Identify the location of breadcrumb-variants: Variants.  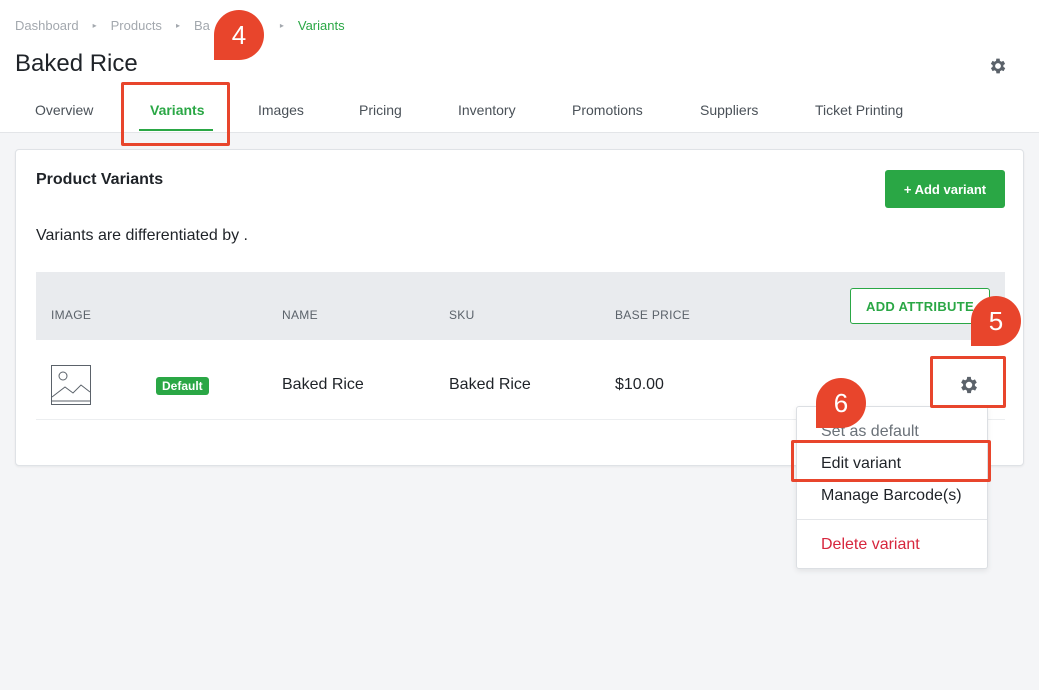
(321, 25).